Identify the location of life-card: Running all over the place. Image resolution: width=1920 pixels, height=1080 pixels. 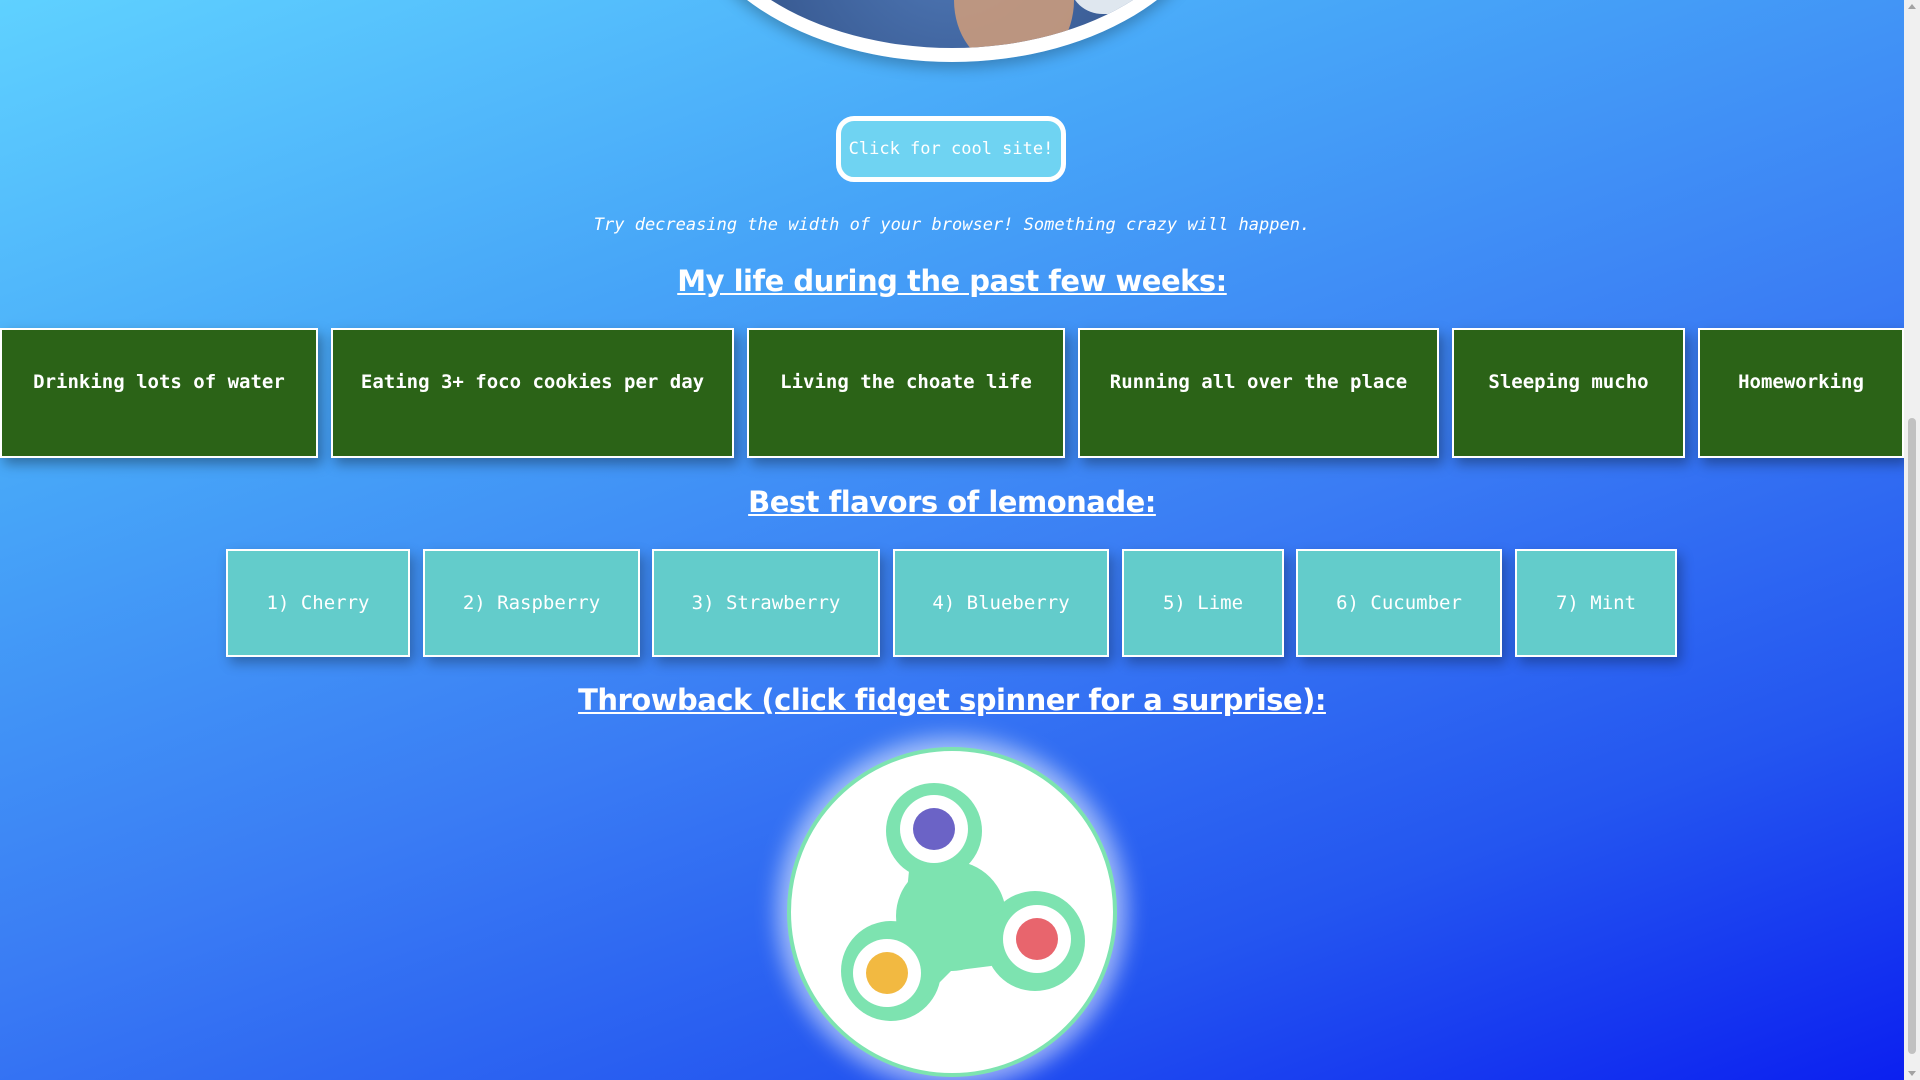
(1258, 393).